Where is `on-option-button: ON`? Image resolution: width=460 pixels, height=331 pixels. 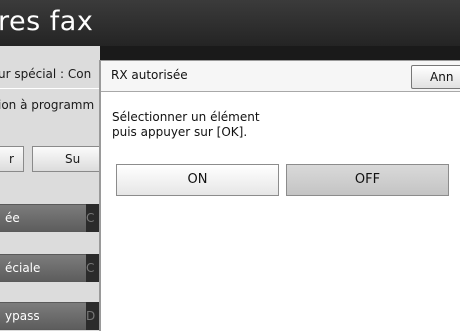 on-option-button: ON is located at coordinates (197, 180).